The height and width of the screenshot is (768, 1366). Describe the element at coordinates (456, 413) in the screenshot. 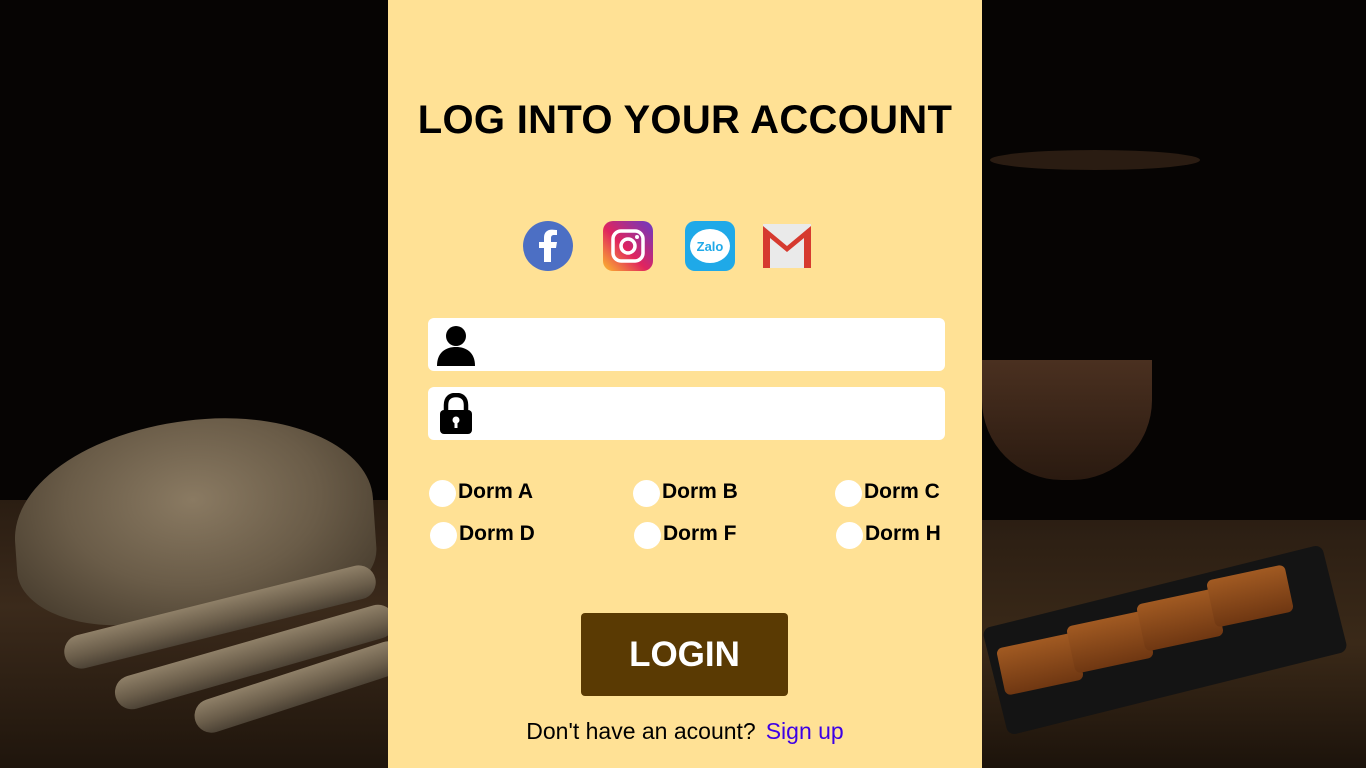

I see `lock-icon` at that location.